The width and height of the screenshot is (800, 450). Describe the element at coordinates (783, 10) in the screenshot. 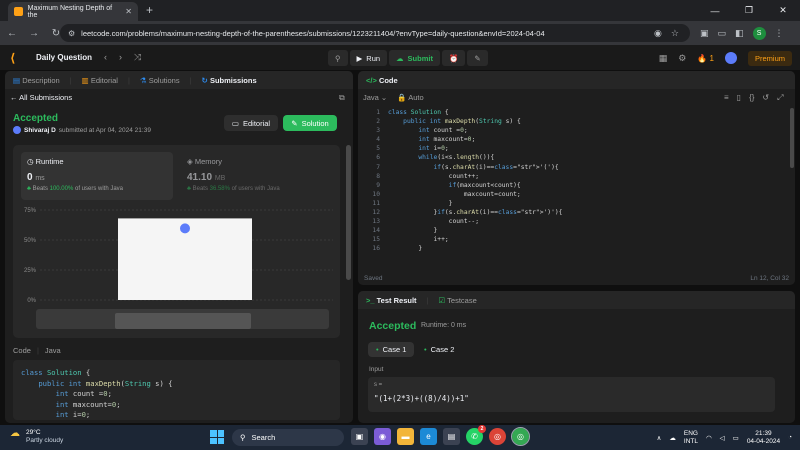

I see `close-window-icon: ✕` at that location.